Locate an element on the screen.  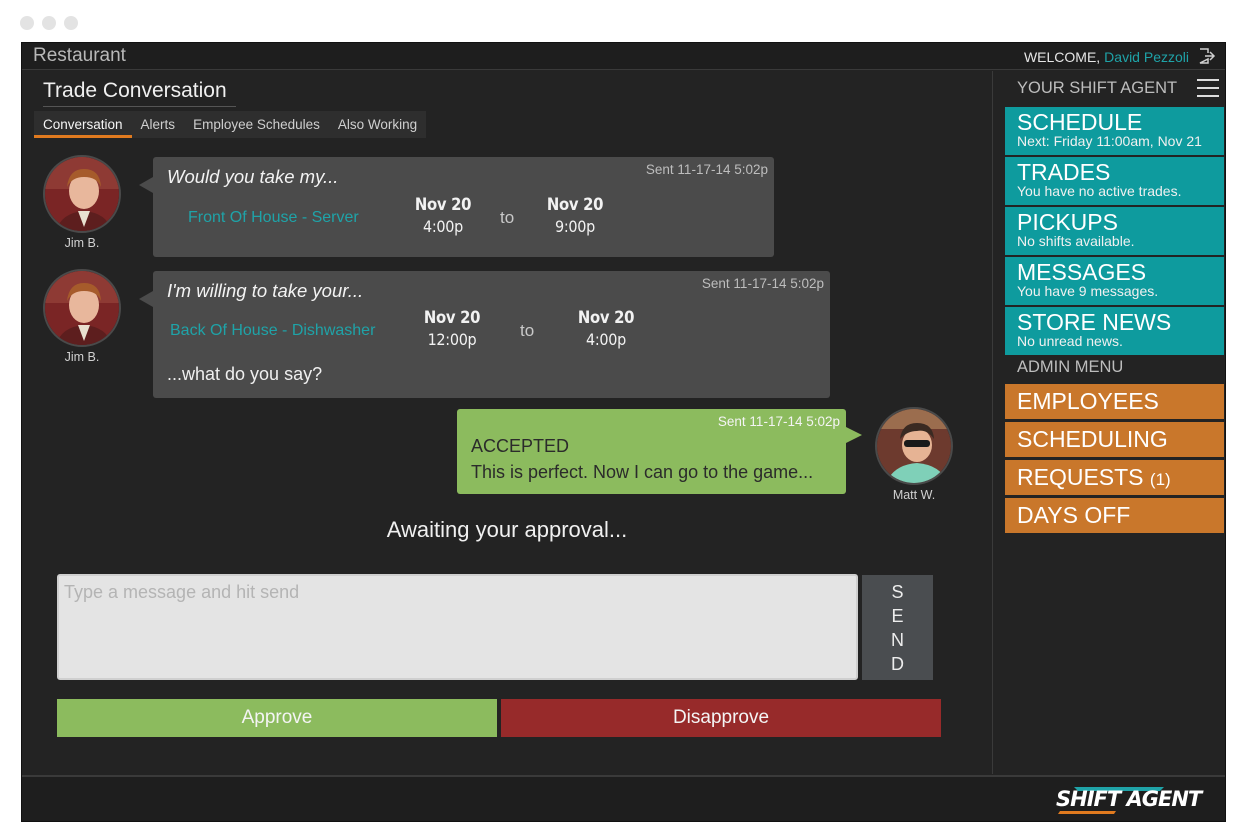
shift-start: Nov 20 4:00p is located at coordinates (443, 215).